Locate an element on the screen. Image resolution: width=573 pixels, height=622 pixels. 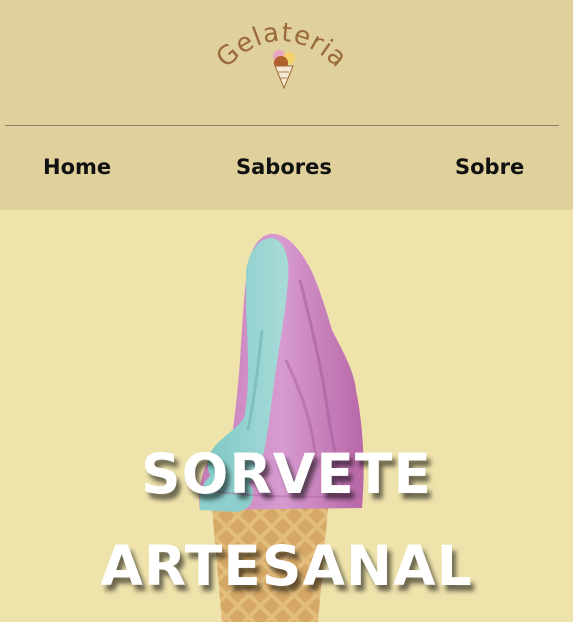
nav-link-sobre: Sobre is located at coordinates (489, 167).